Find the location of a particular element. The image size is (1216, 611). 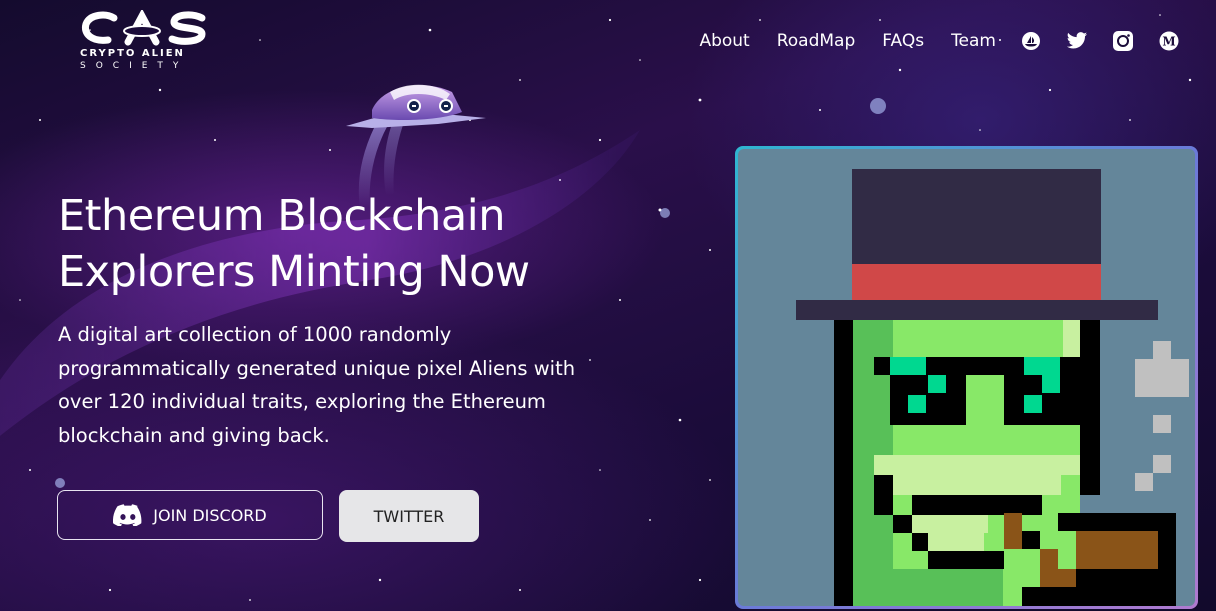

join-discord-button: JOIN DISCORD is located at coordinates (190, 515).